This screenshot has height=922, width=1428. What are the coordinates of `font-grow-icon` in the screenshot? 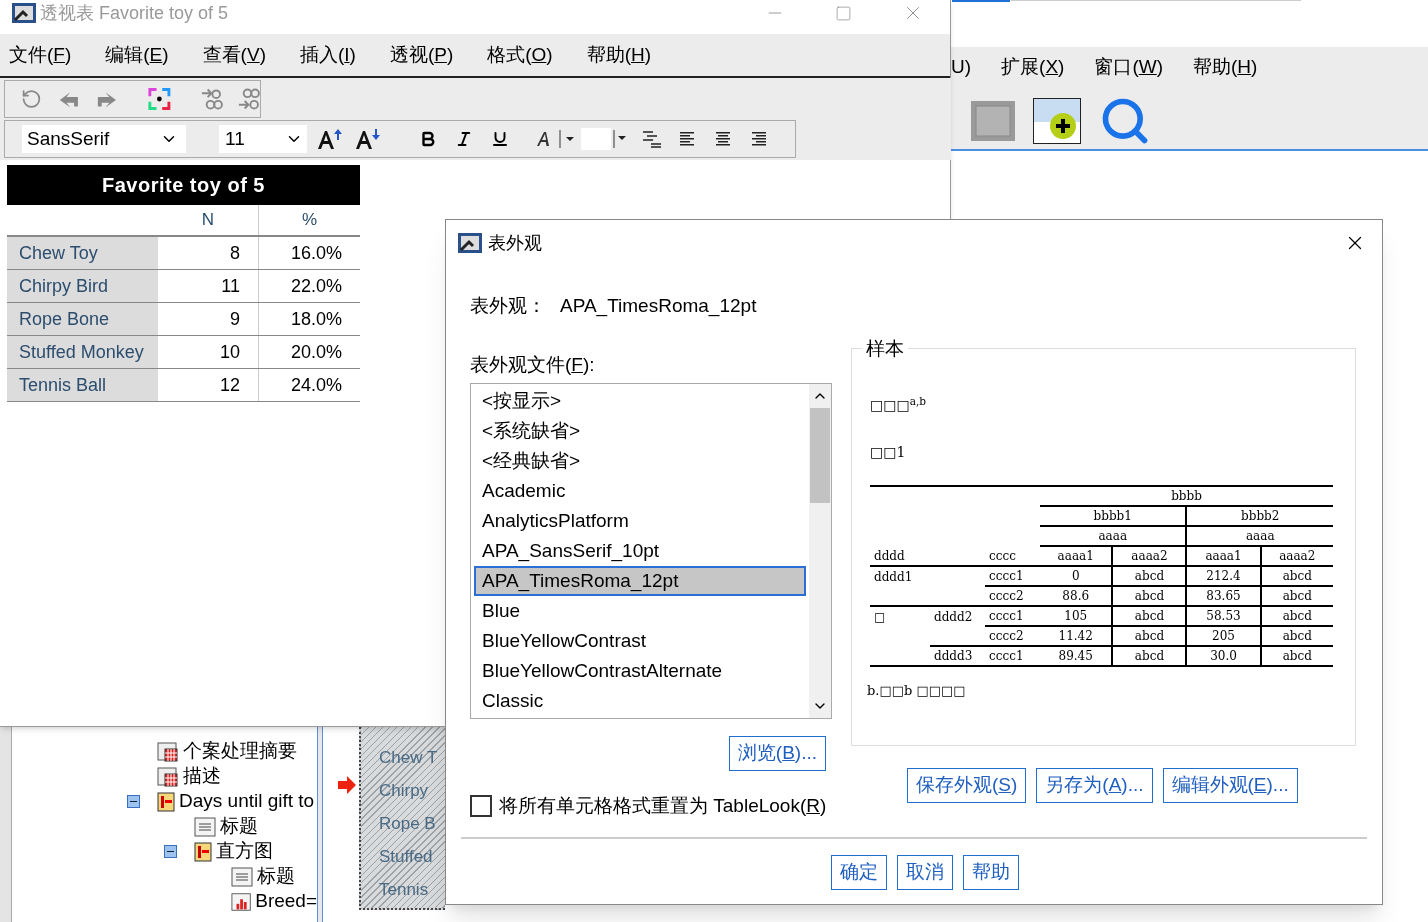 It's located at (330, 139).